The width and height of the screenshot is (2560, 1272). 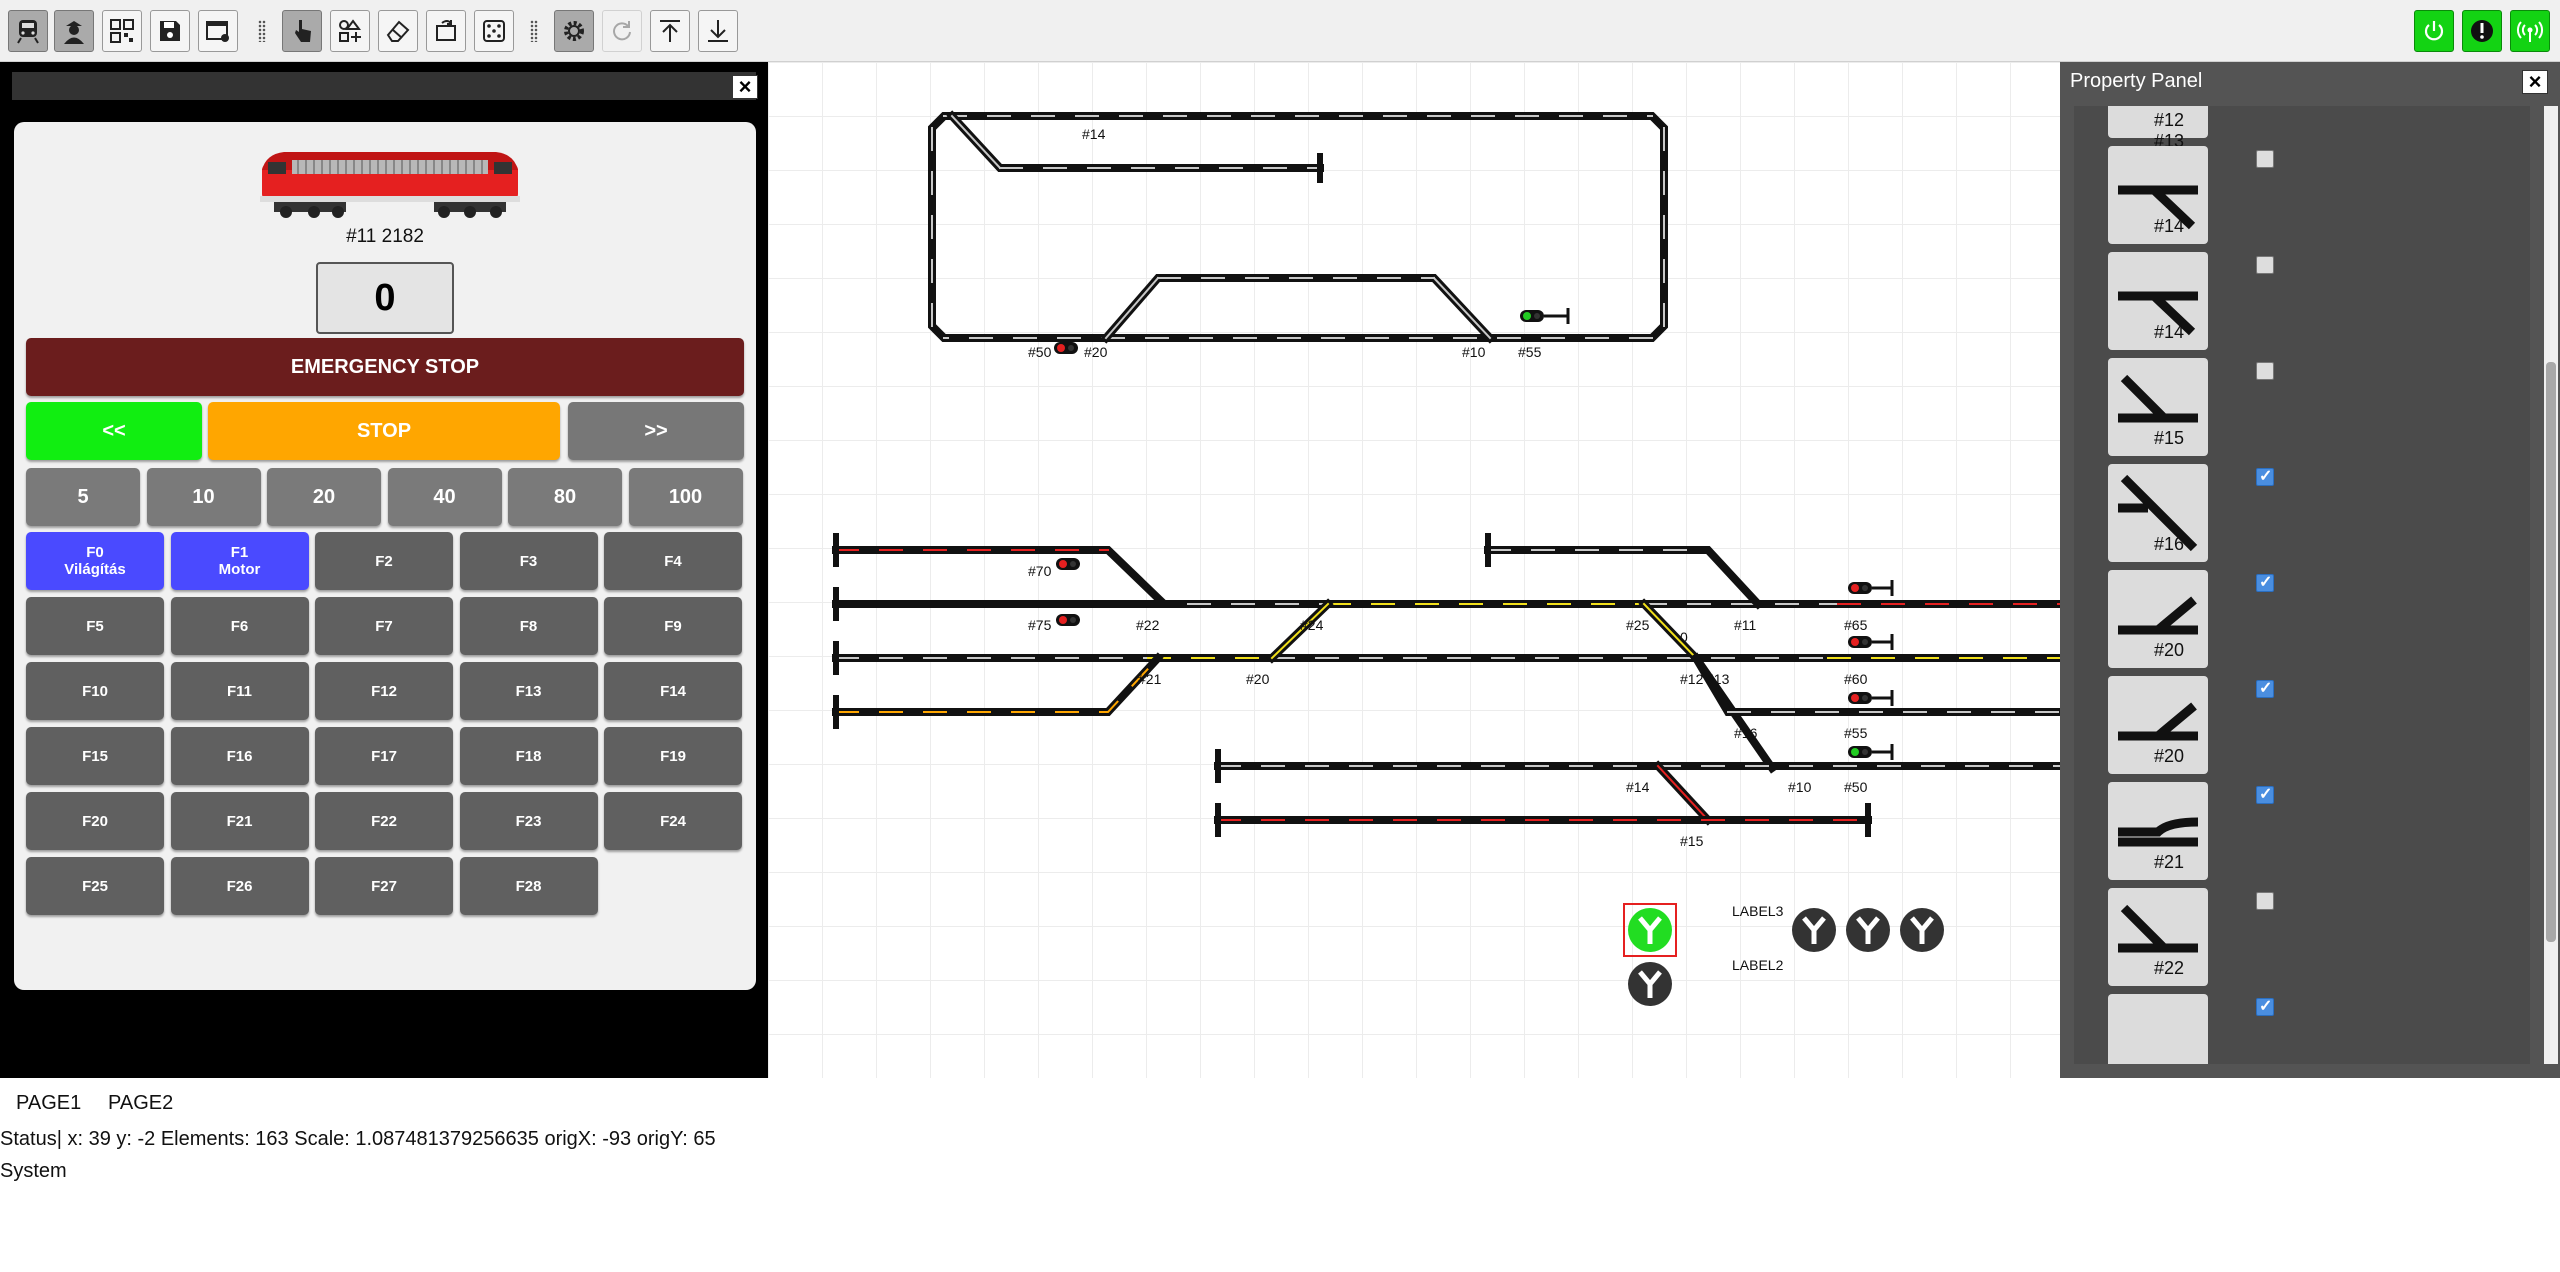 I want to click on function-button-f19: F19, so click(x=673, y=756).